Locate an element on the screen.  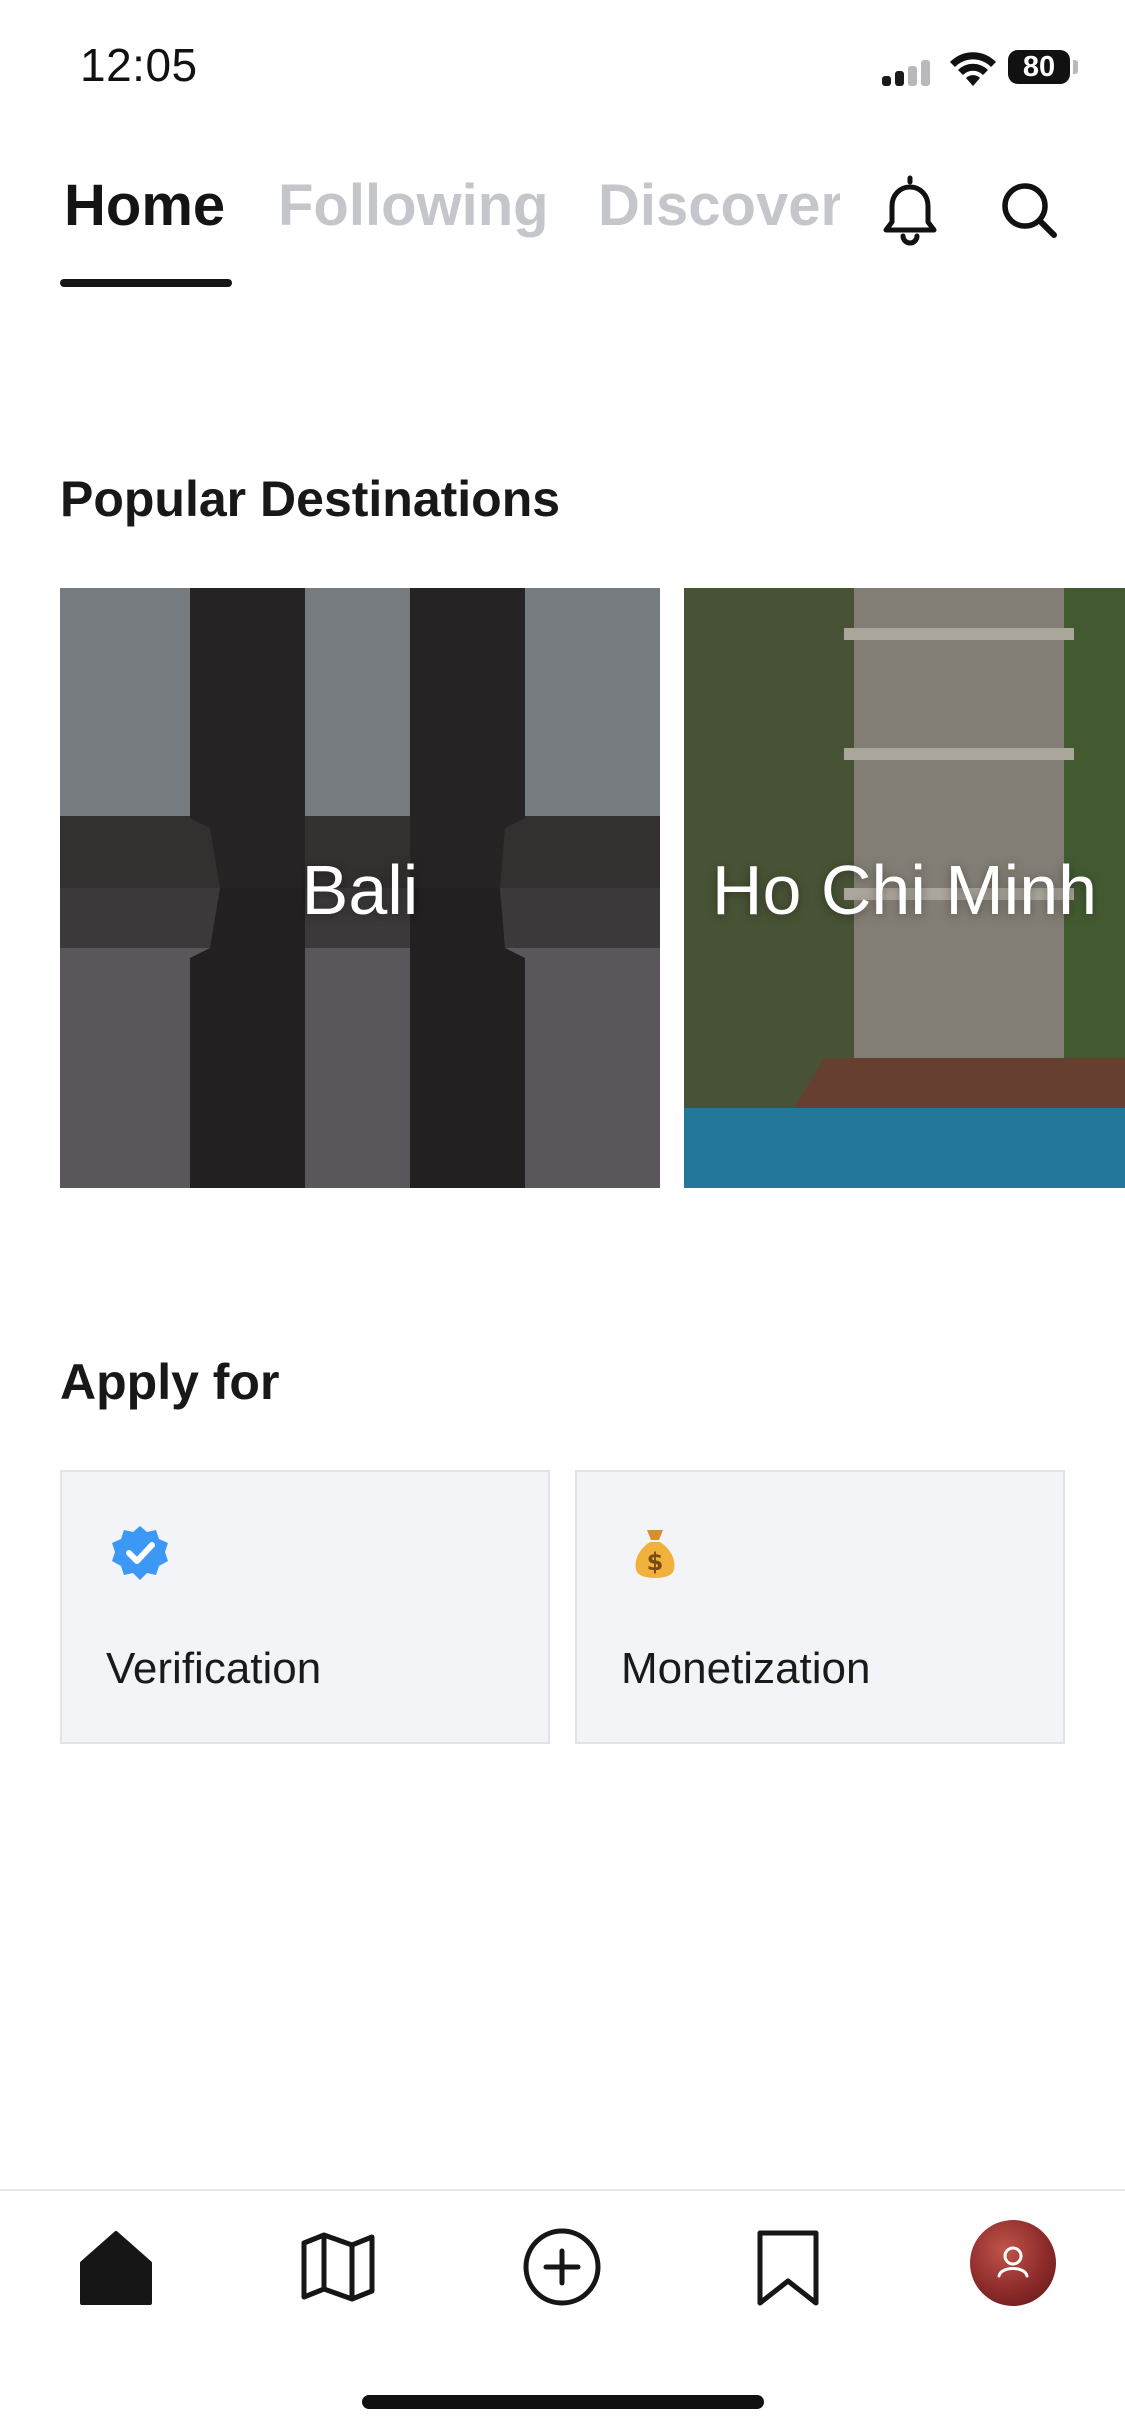
wifi-icon is located at coordinates (973, 69).